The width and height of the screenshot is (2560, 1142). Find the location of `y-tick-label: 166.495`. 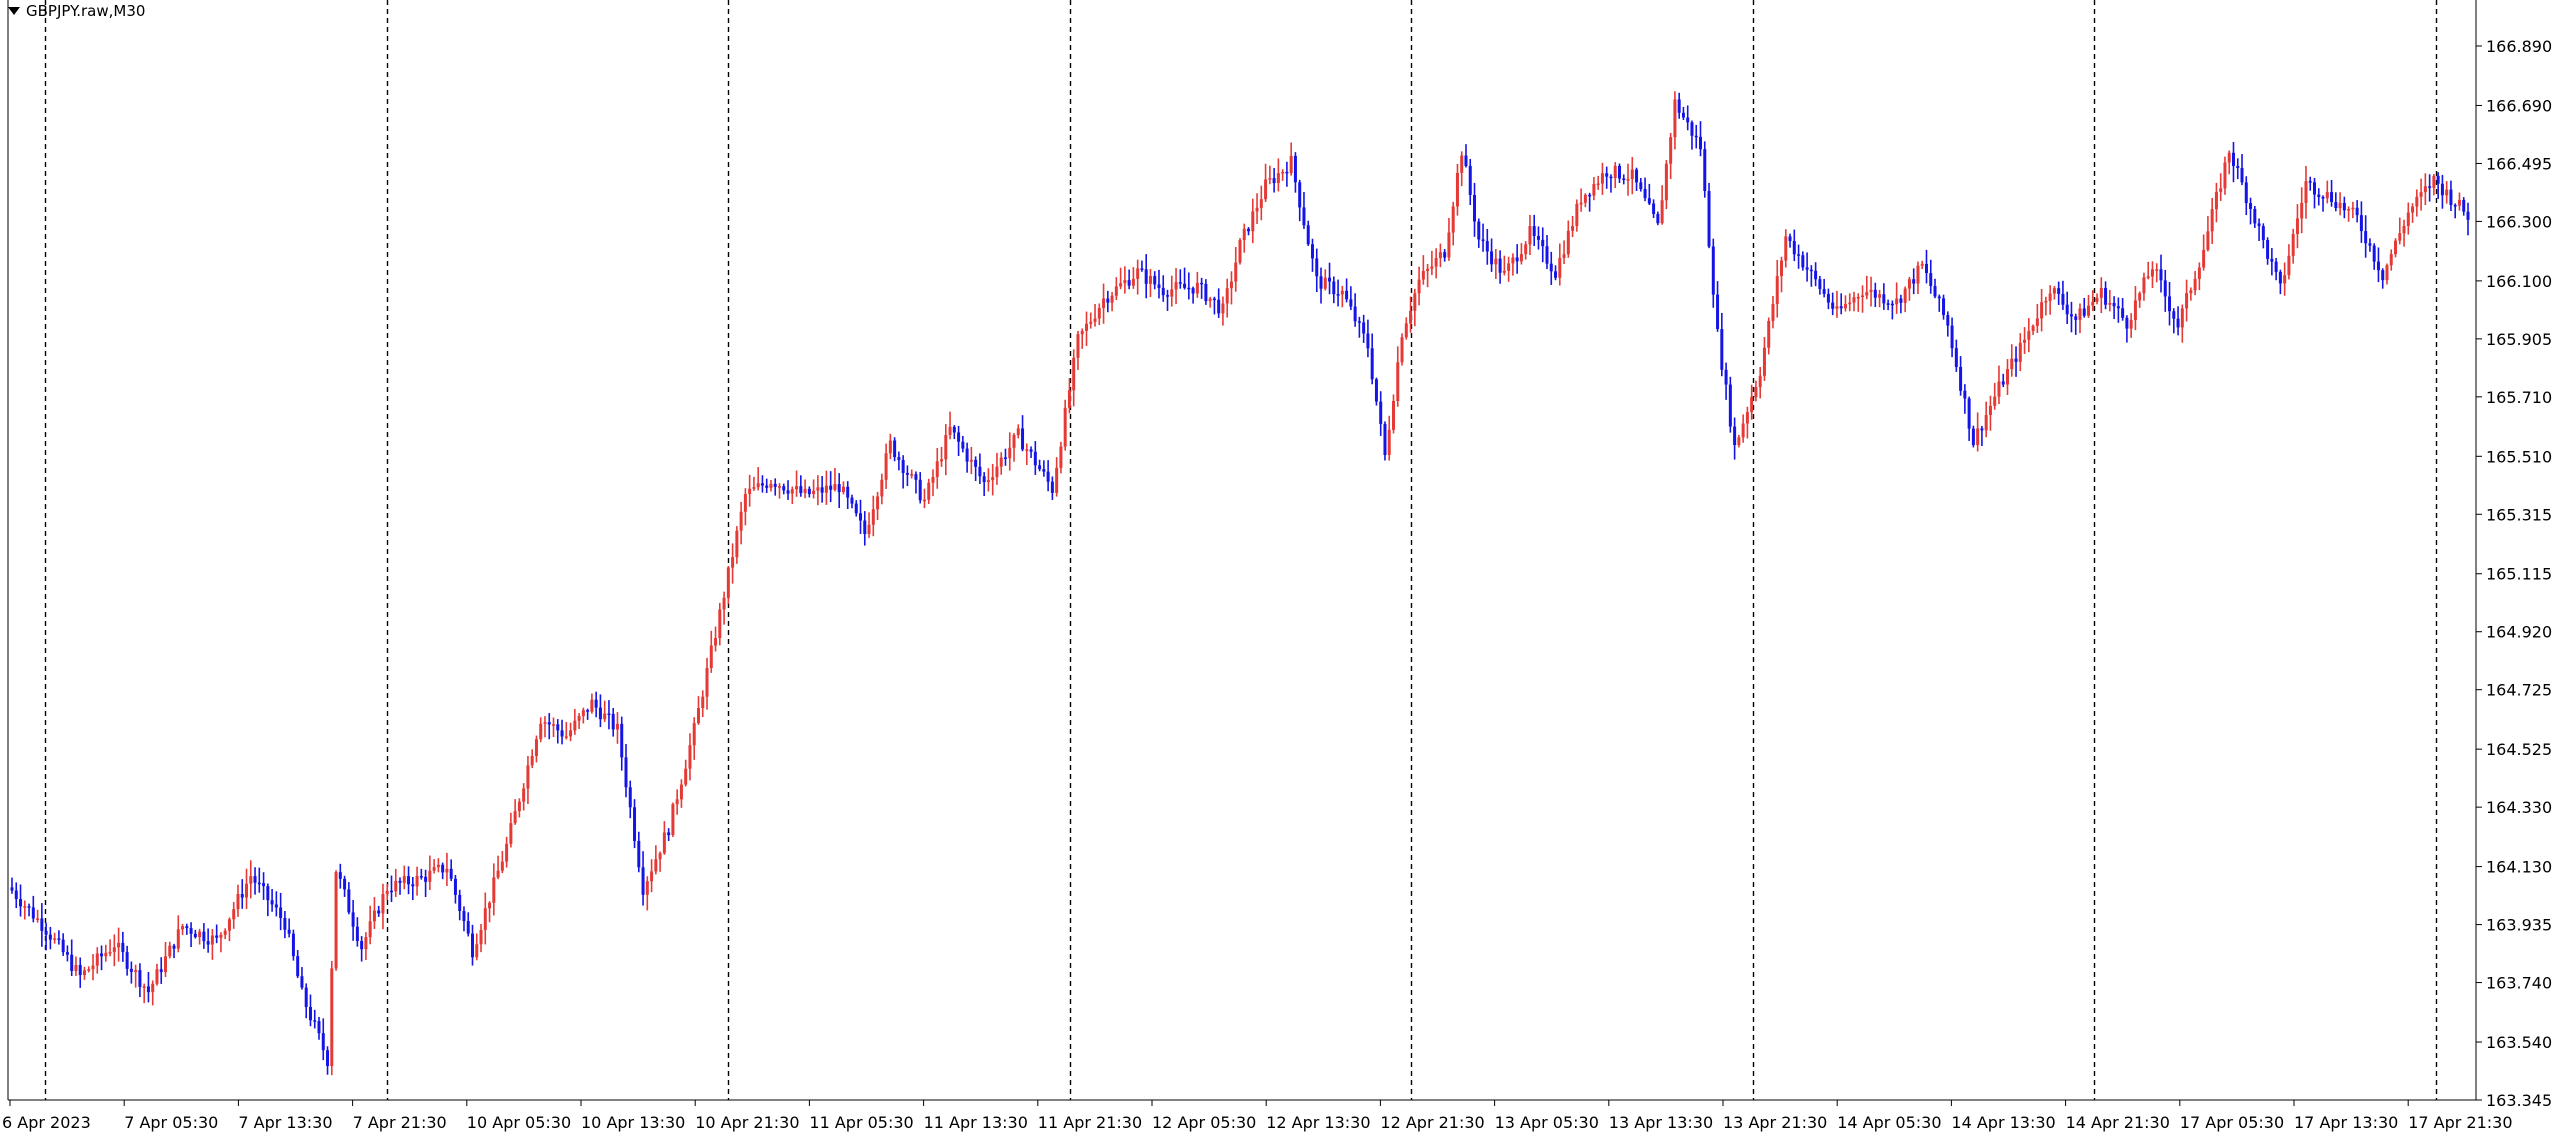

y-tick-label: 166.495 is located at coordinates (2519, 163).